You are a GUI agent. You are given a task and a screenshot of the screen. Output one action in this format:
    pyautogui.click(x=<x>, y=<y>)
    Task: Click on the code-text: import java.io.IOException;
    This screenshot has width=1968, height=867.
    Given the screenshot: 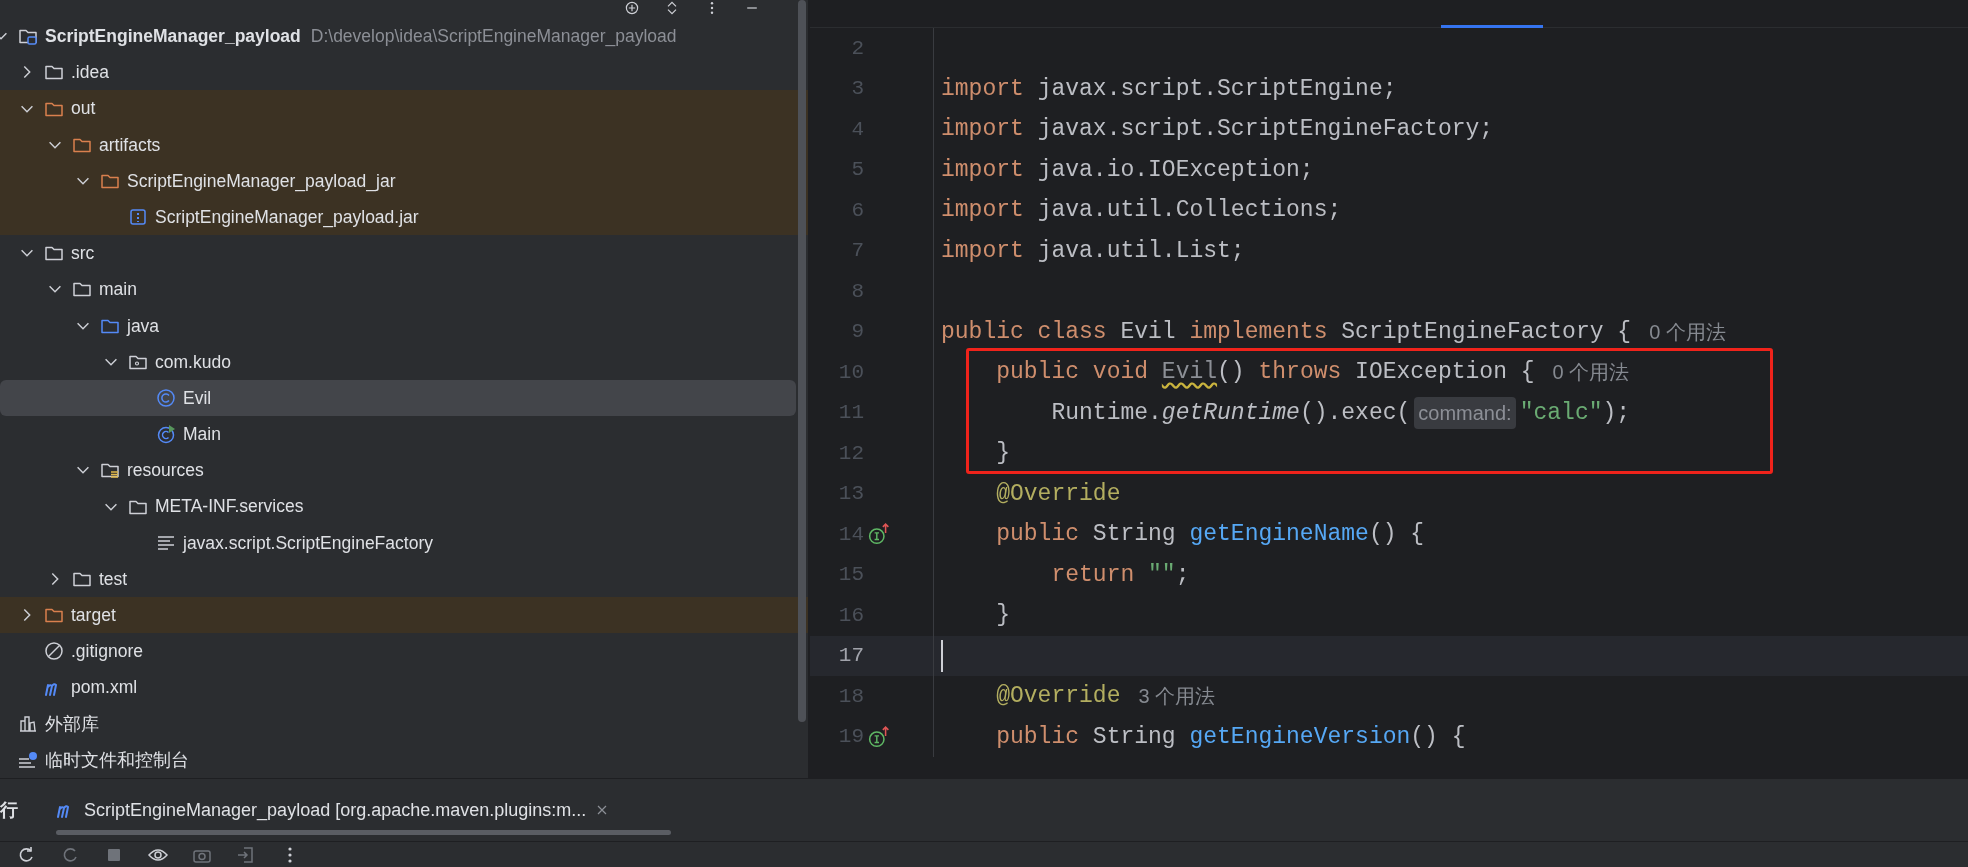 What is the action you would take?
    pyautogui.click(x=1127, y=170)
    